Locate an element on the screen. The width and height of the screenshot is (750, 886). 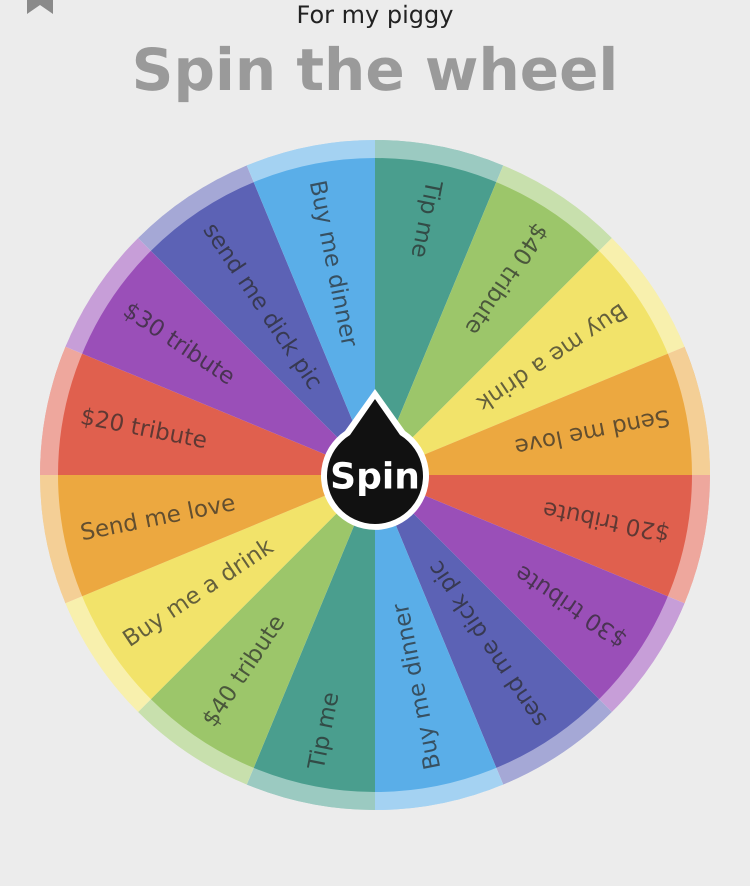
bookmark-icon is located at coordinates (40, 7).